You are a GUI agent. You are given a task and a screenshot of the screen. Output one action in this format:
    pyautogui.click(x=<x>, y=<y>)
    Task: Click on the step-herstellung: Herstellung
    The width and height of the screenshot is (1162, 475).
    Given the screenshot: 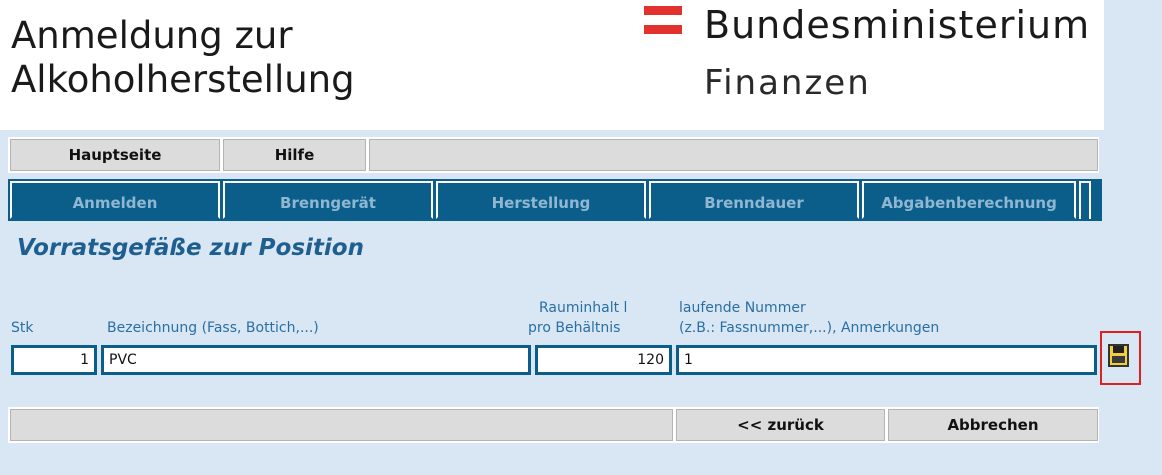 What is the action you would take?
    pyautogui.click(x=541, y=200)
    